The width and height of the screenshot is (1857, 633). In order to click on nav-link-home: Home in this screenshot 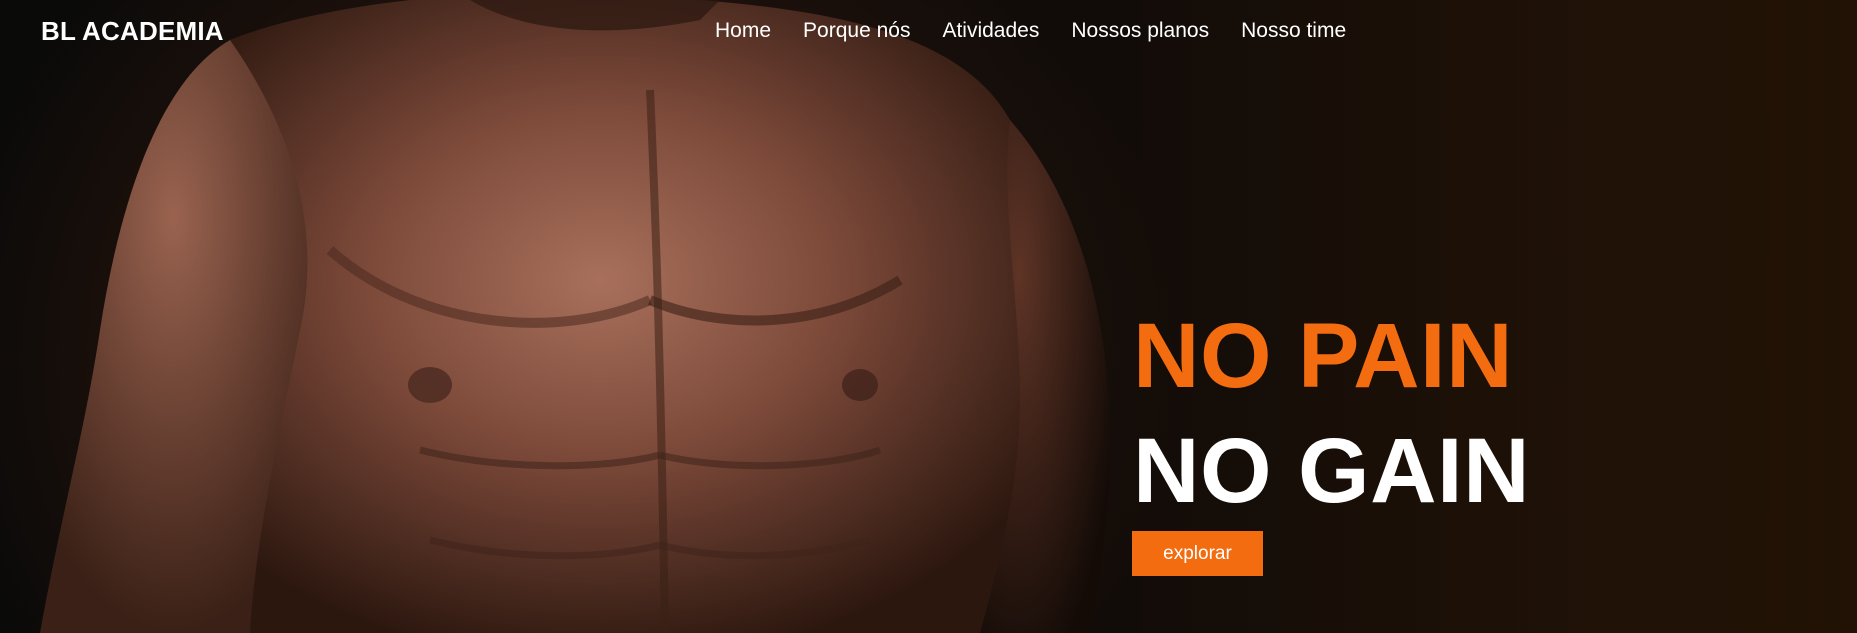, I will do `click(743, 31)`.